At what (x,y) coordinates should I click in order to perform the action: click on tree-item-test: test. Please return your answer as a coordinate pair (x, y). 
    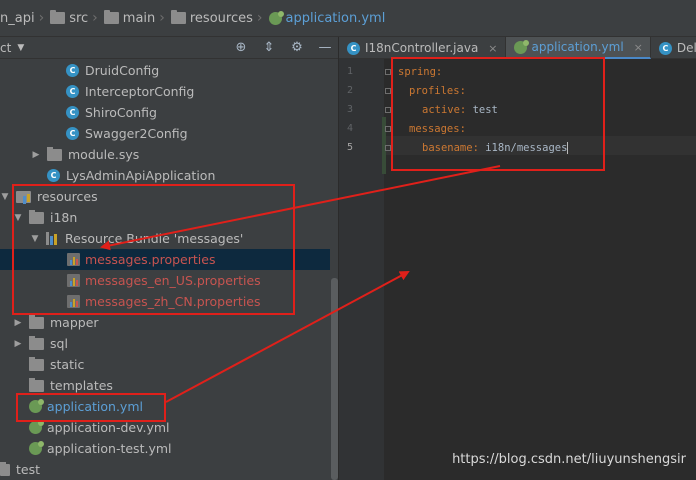
    Looking at the image, I should click on (165, 469).